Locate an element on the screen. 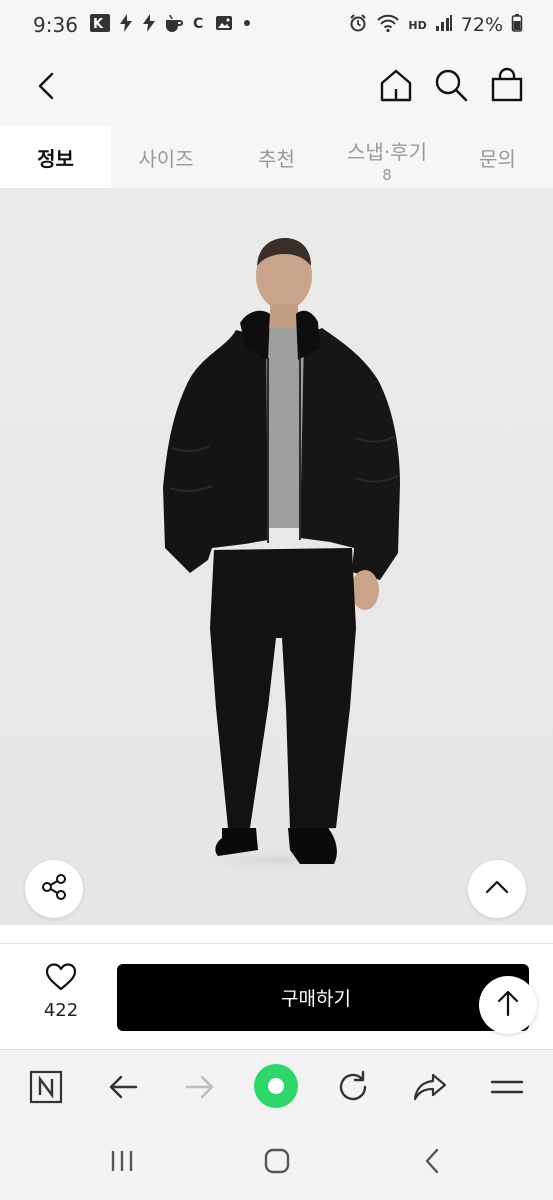 The image size is (553, 1200). tab-label: 스냅·후기 is located at coordinates (387, 152).